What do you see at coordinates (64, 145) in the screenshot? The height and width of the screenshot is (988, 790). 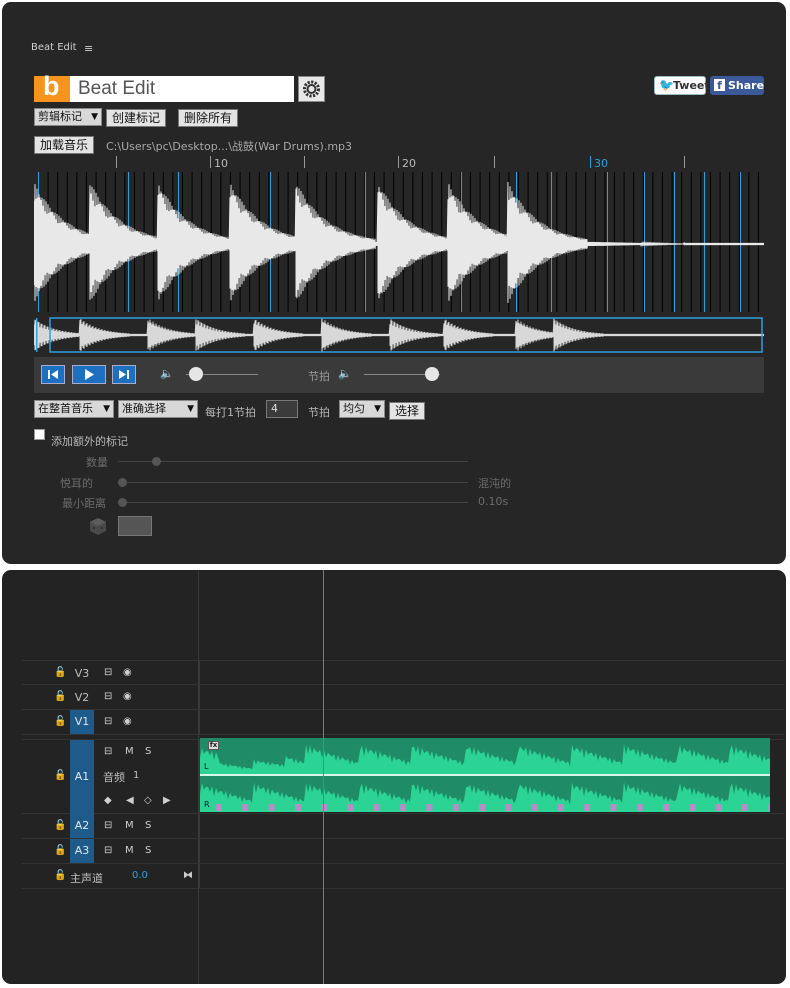 I see `load-music-button: 加载音乐` at bounding box center [64, 145].